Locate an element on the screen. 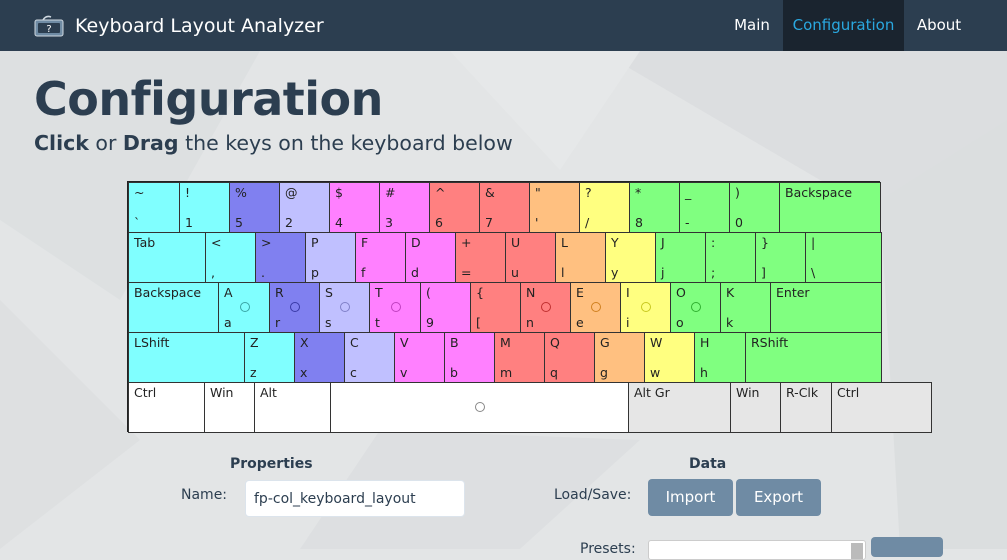 The width and height of the screenshot is (1007, 560). presets-apply-button is located at coordinates (907, 547).